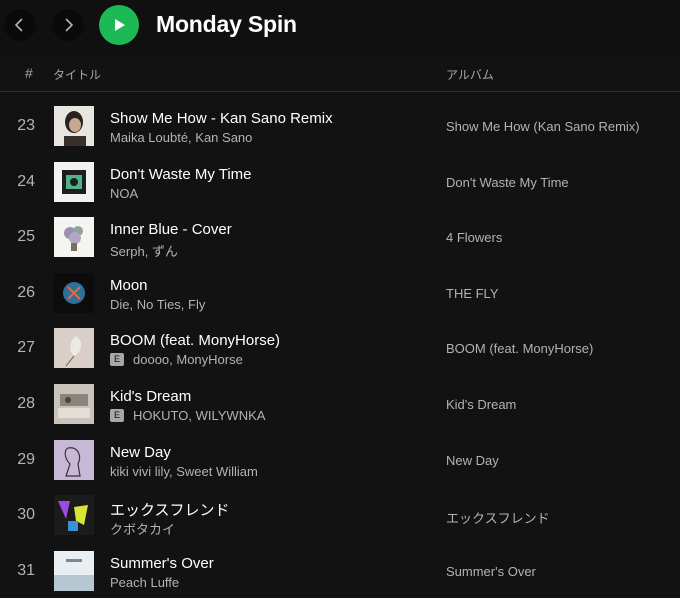  Describe the element at coordinates (472, 460) in the screenshot. I see `track-album: New Day` at that location.